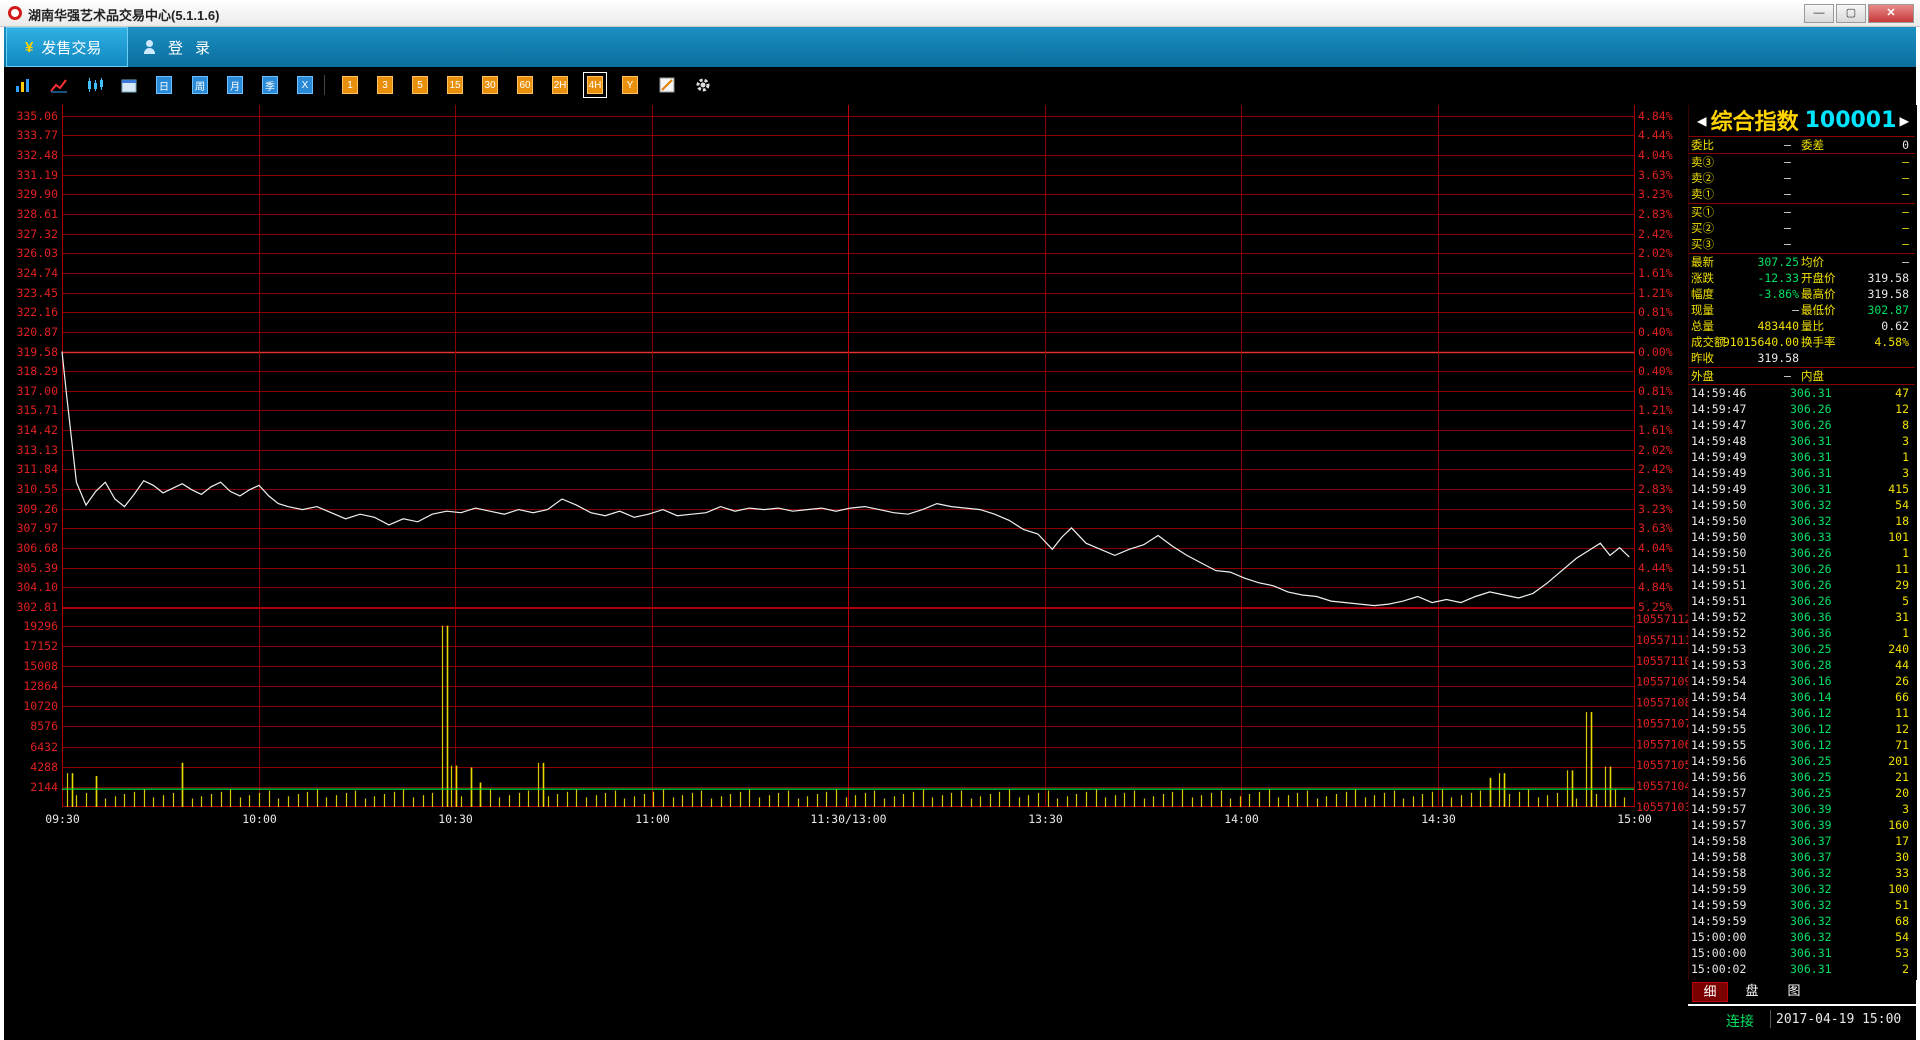  I want to click on price-tick-label: 332.48, so click(37, 155).